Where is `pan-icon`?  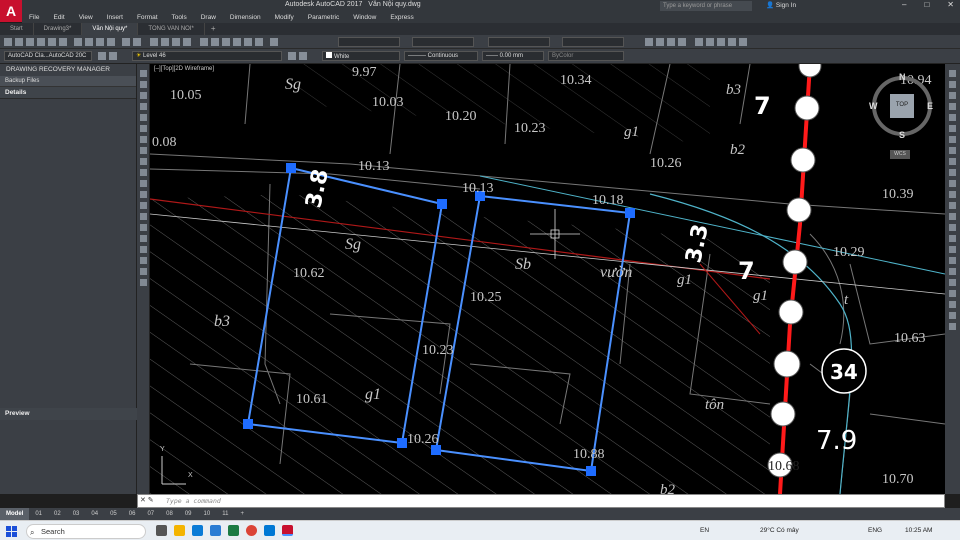 pan-icon is located at coordinates (154, 42).